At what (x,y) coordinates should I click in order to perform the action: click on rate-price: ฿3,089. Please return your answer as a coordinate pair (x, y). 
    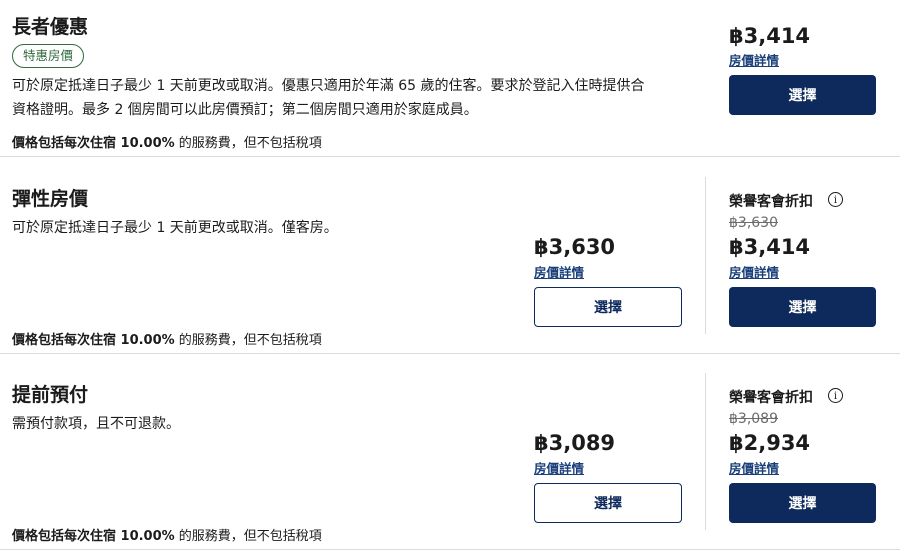
    Looking at the image, I should click on (575, 443).